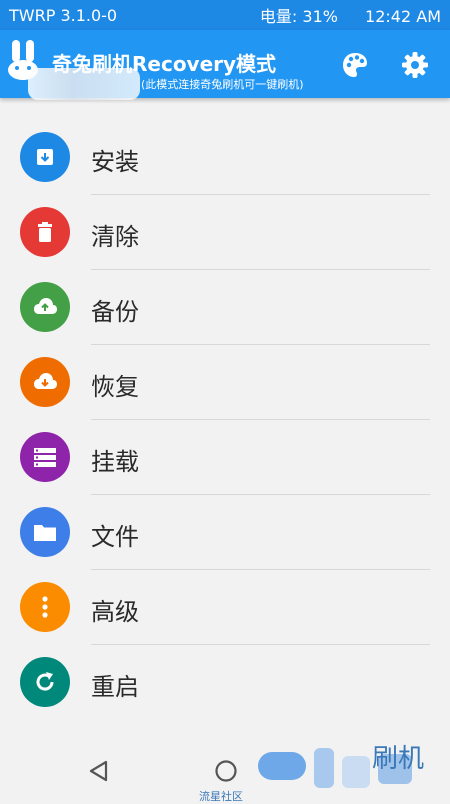 The height and width of the screenshot is (804, 450). I want to click on home-icon, so click(226, 771).